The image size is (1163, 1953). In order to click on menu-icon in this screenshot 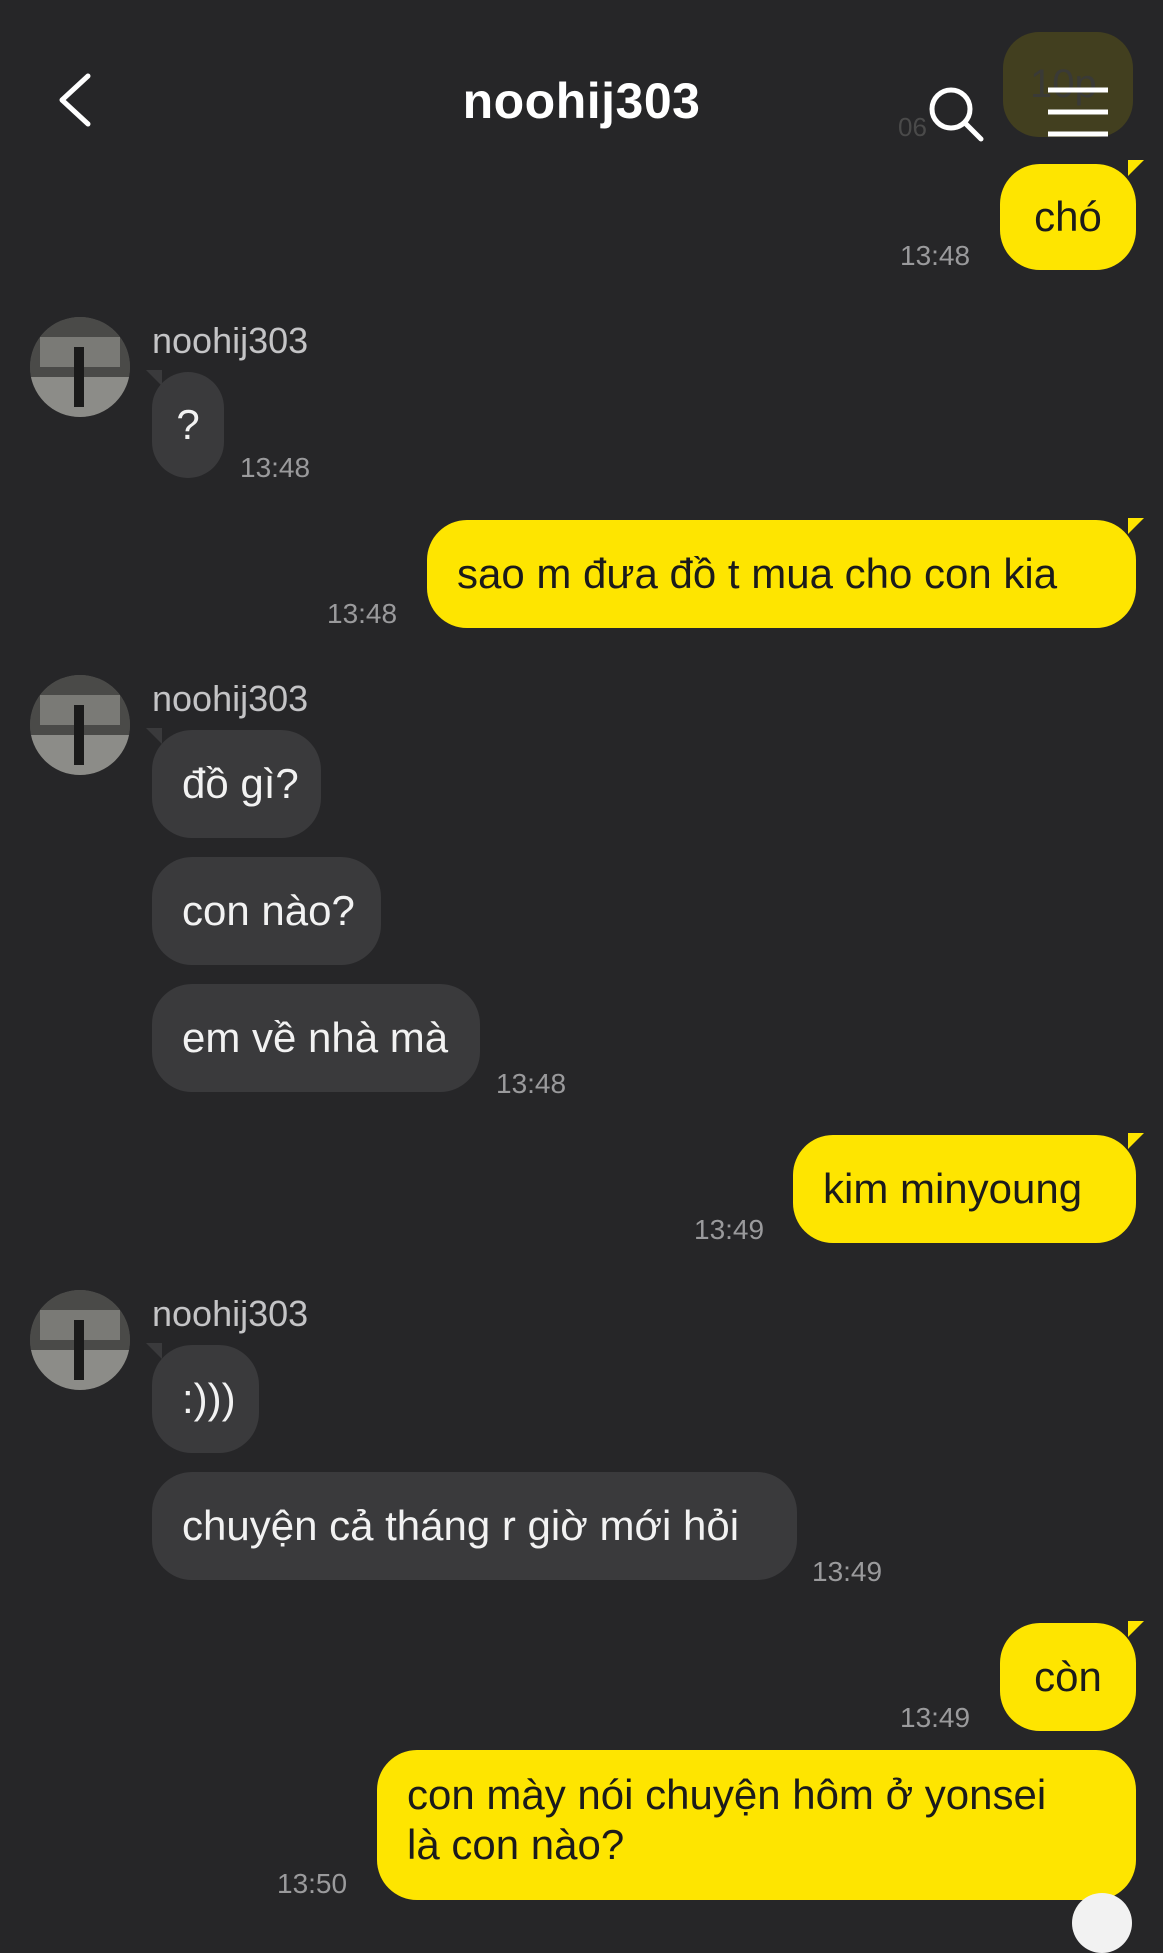, I will do `click(1078, 112)`.